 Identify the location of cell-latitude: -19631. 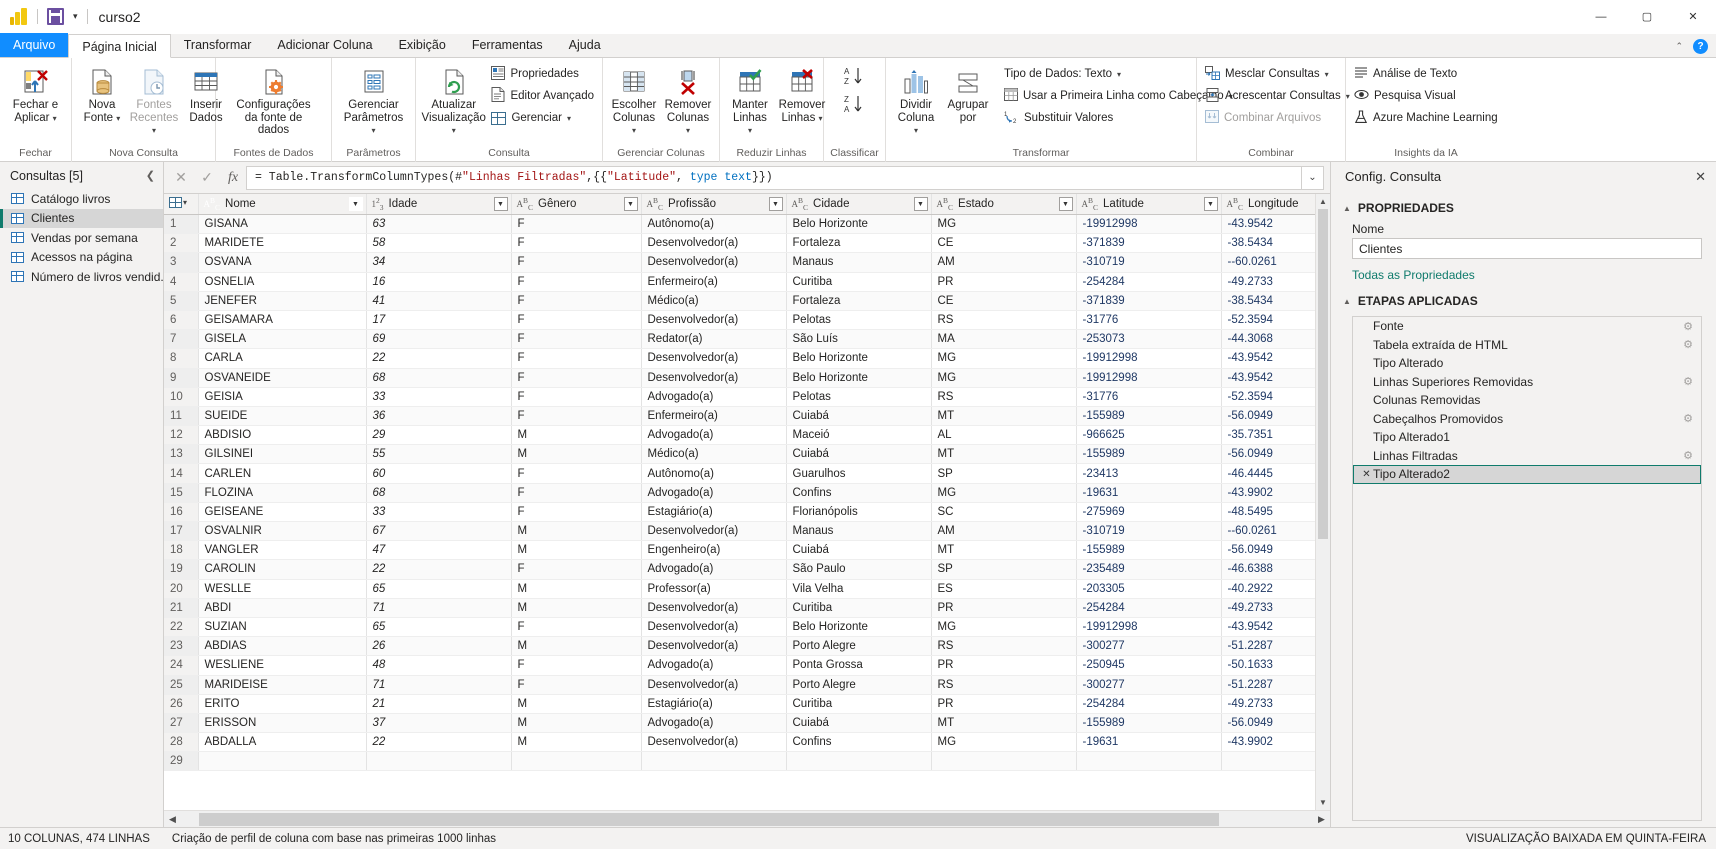
(1149, 742).